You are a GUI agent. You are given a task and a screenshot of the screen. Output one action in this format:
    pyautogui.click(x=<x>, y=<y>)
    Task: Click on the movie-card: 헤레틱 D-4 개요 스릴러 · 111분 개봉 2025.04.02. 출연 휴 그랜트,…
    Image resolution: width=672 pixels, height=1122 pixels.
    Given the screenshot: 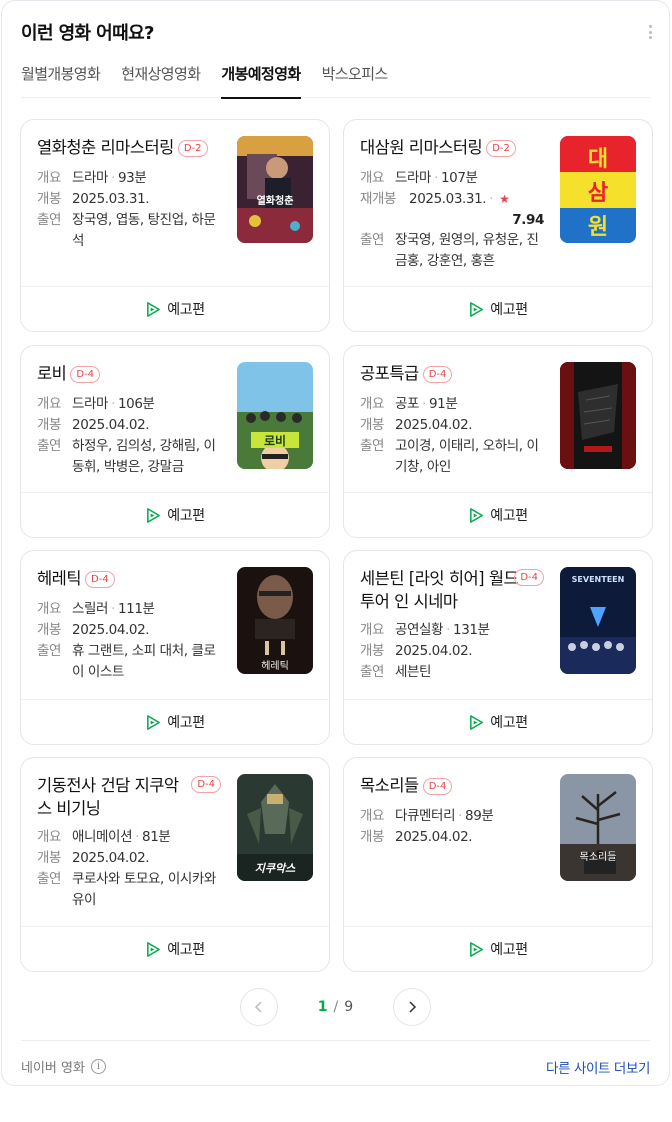 What is the action you would take?
    pyautogui.click(x=175, y=647)
    